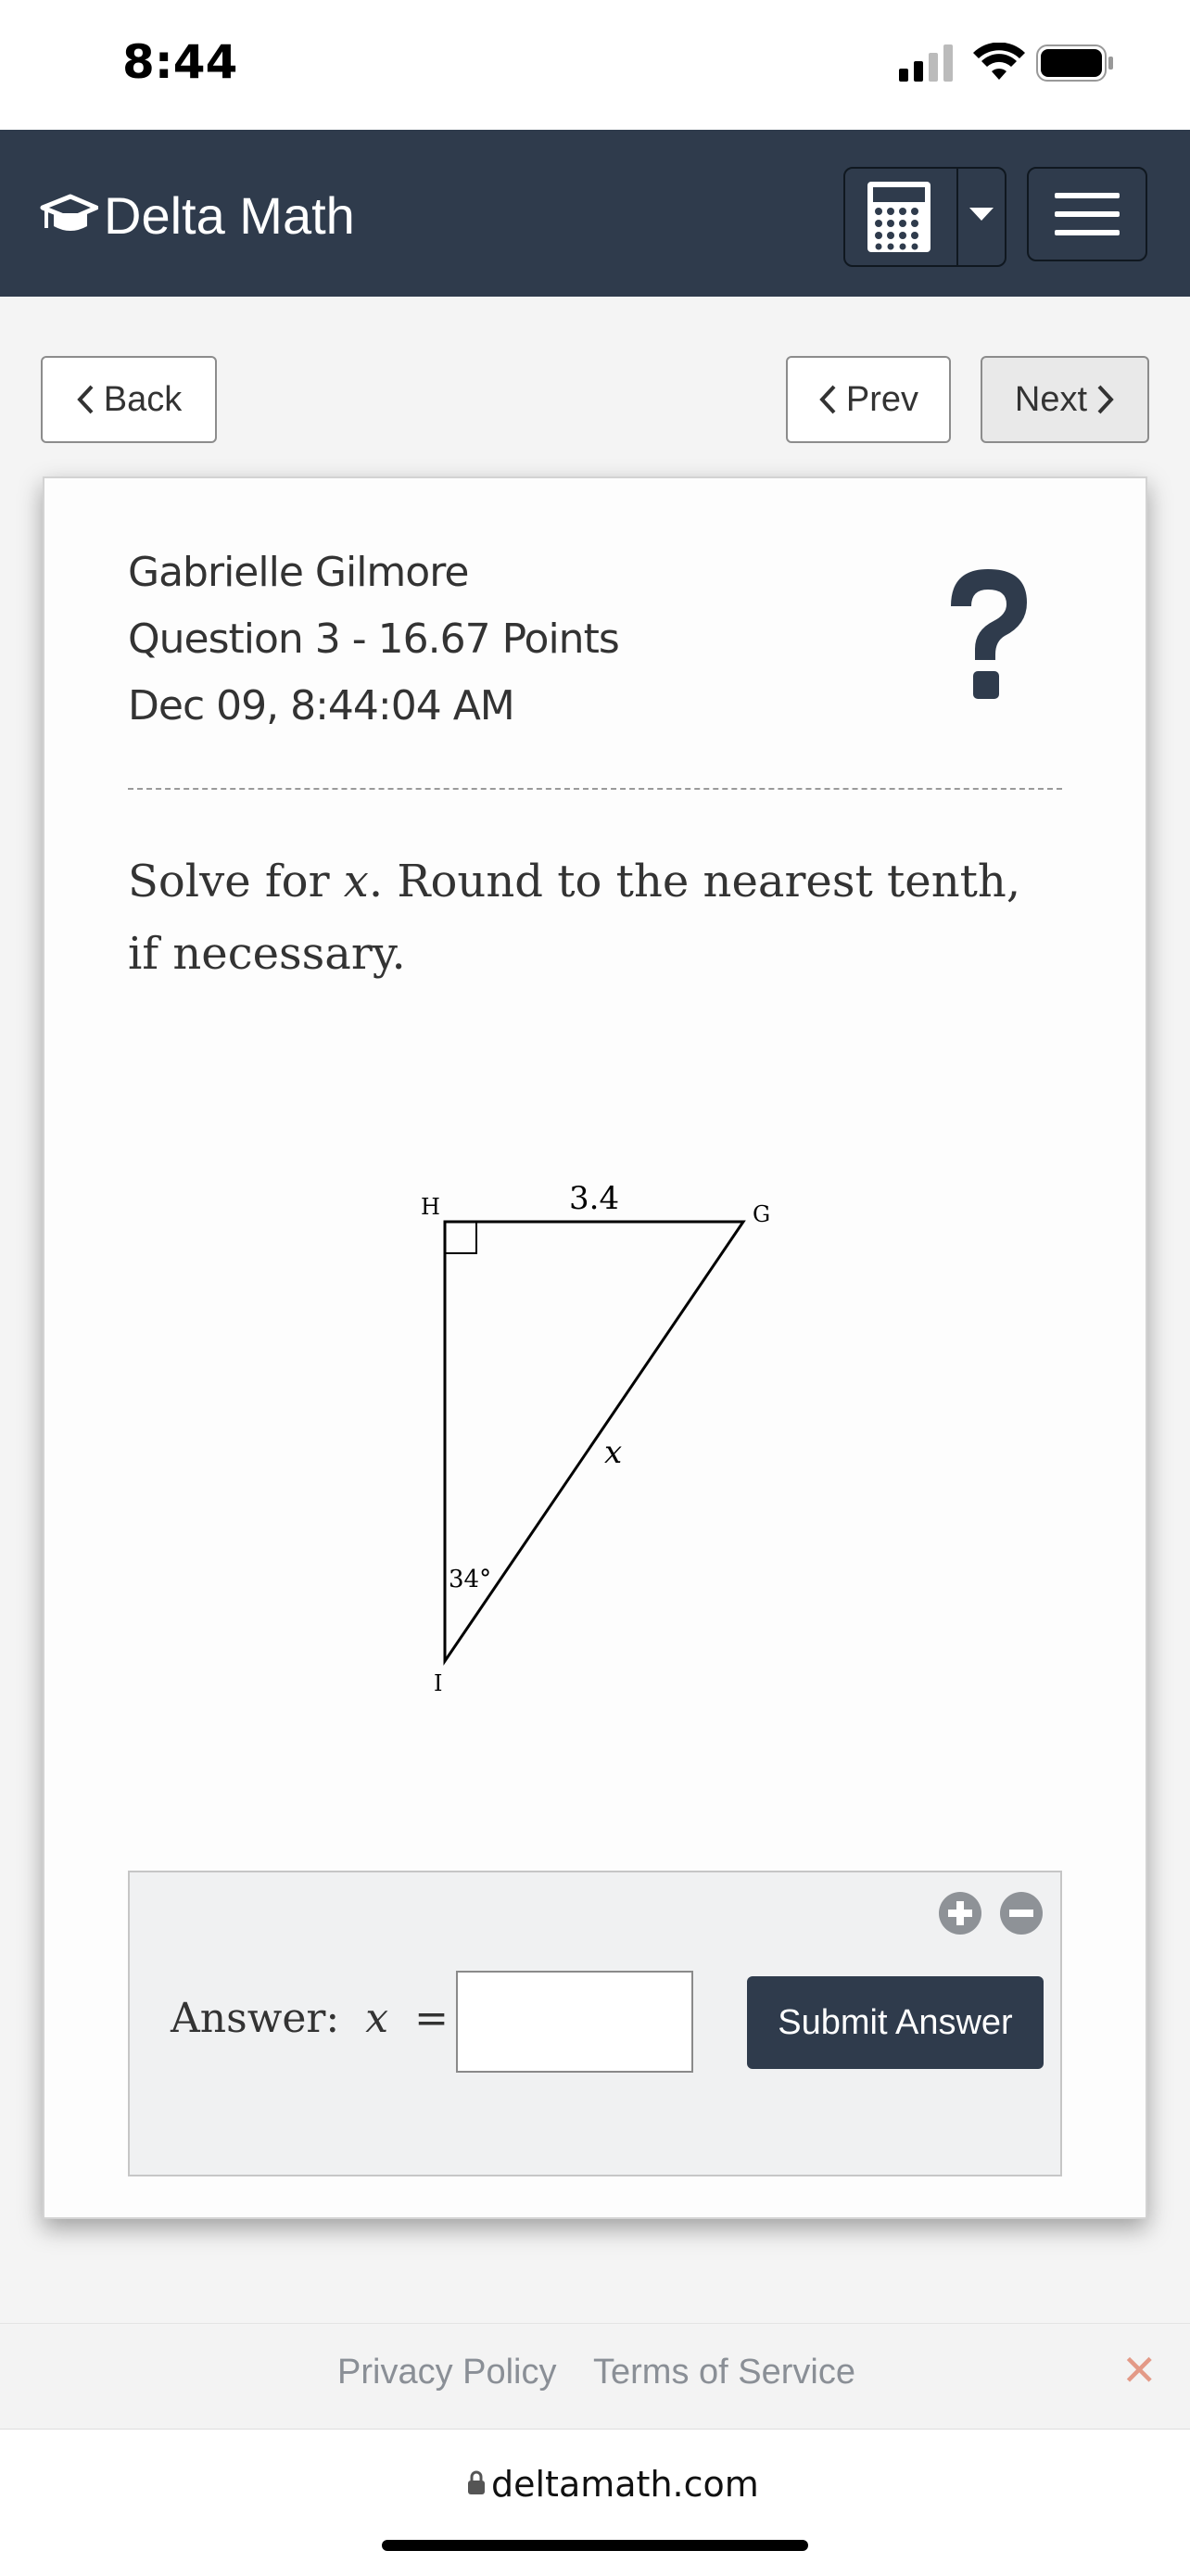  I want to click on status-time: 8:44, so click(180, 62).